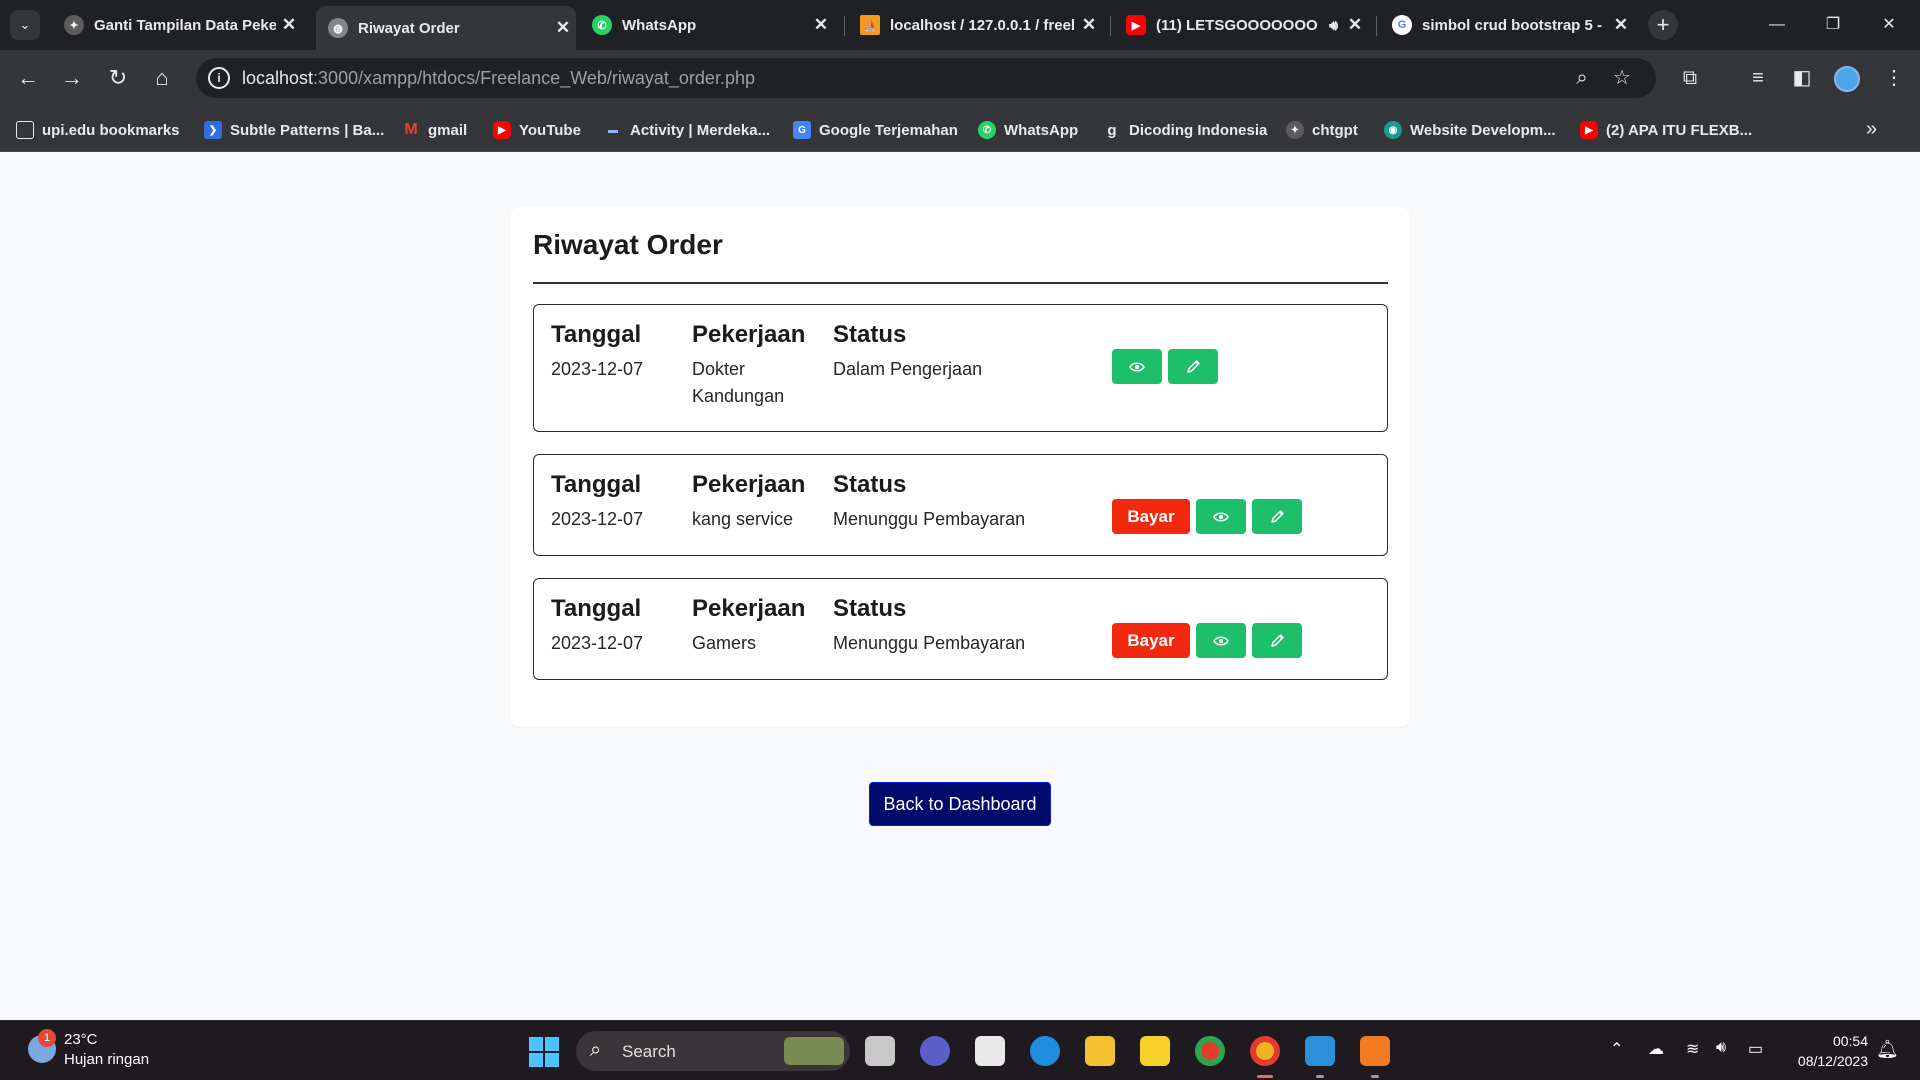 This screenshot has width=1920, height=1080. What do you see at coordinates (1320, 1051) in the screenshot?
I see `vscode-icon` at bounding box center [1320, 1051].